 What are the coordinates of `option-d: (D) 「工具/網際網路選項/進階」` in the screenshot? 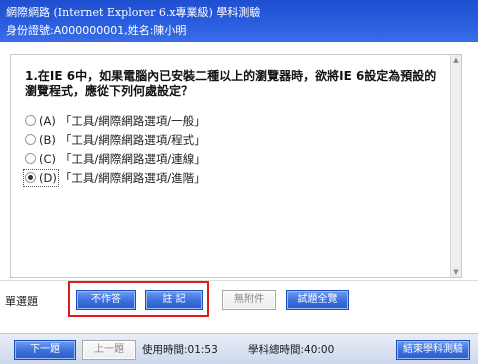 It's located at (234, 177).